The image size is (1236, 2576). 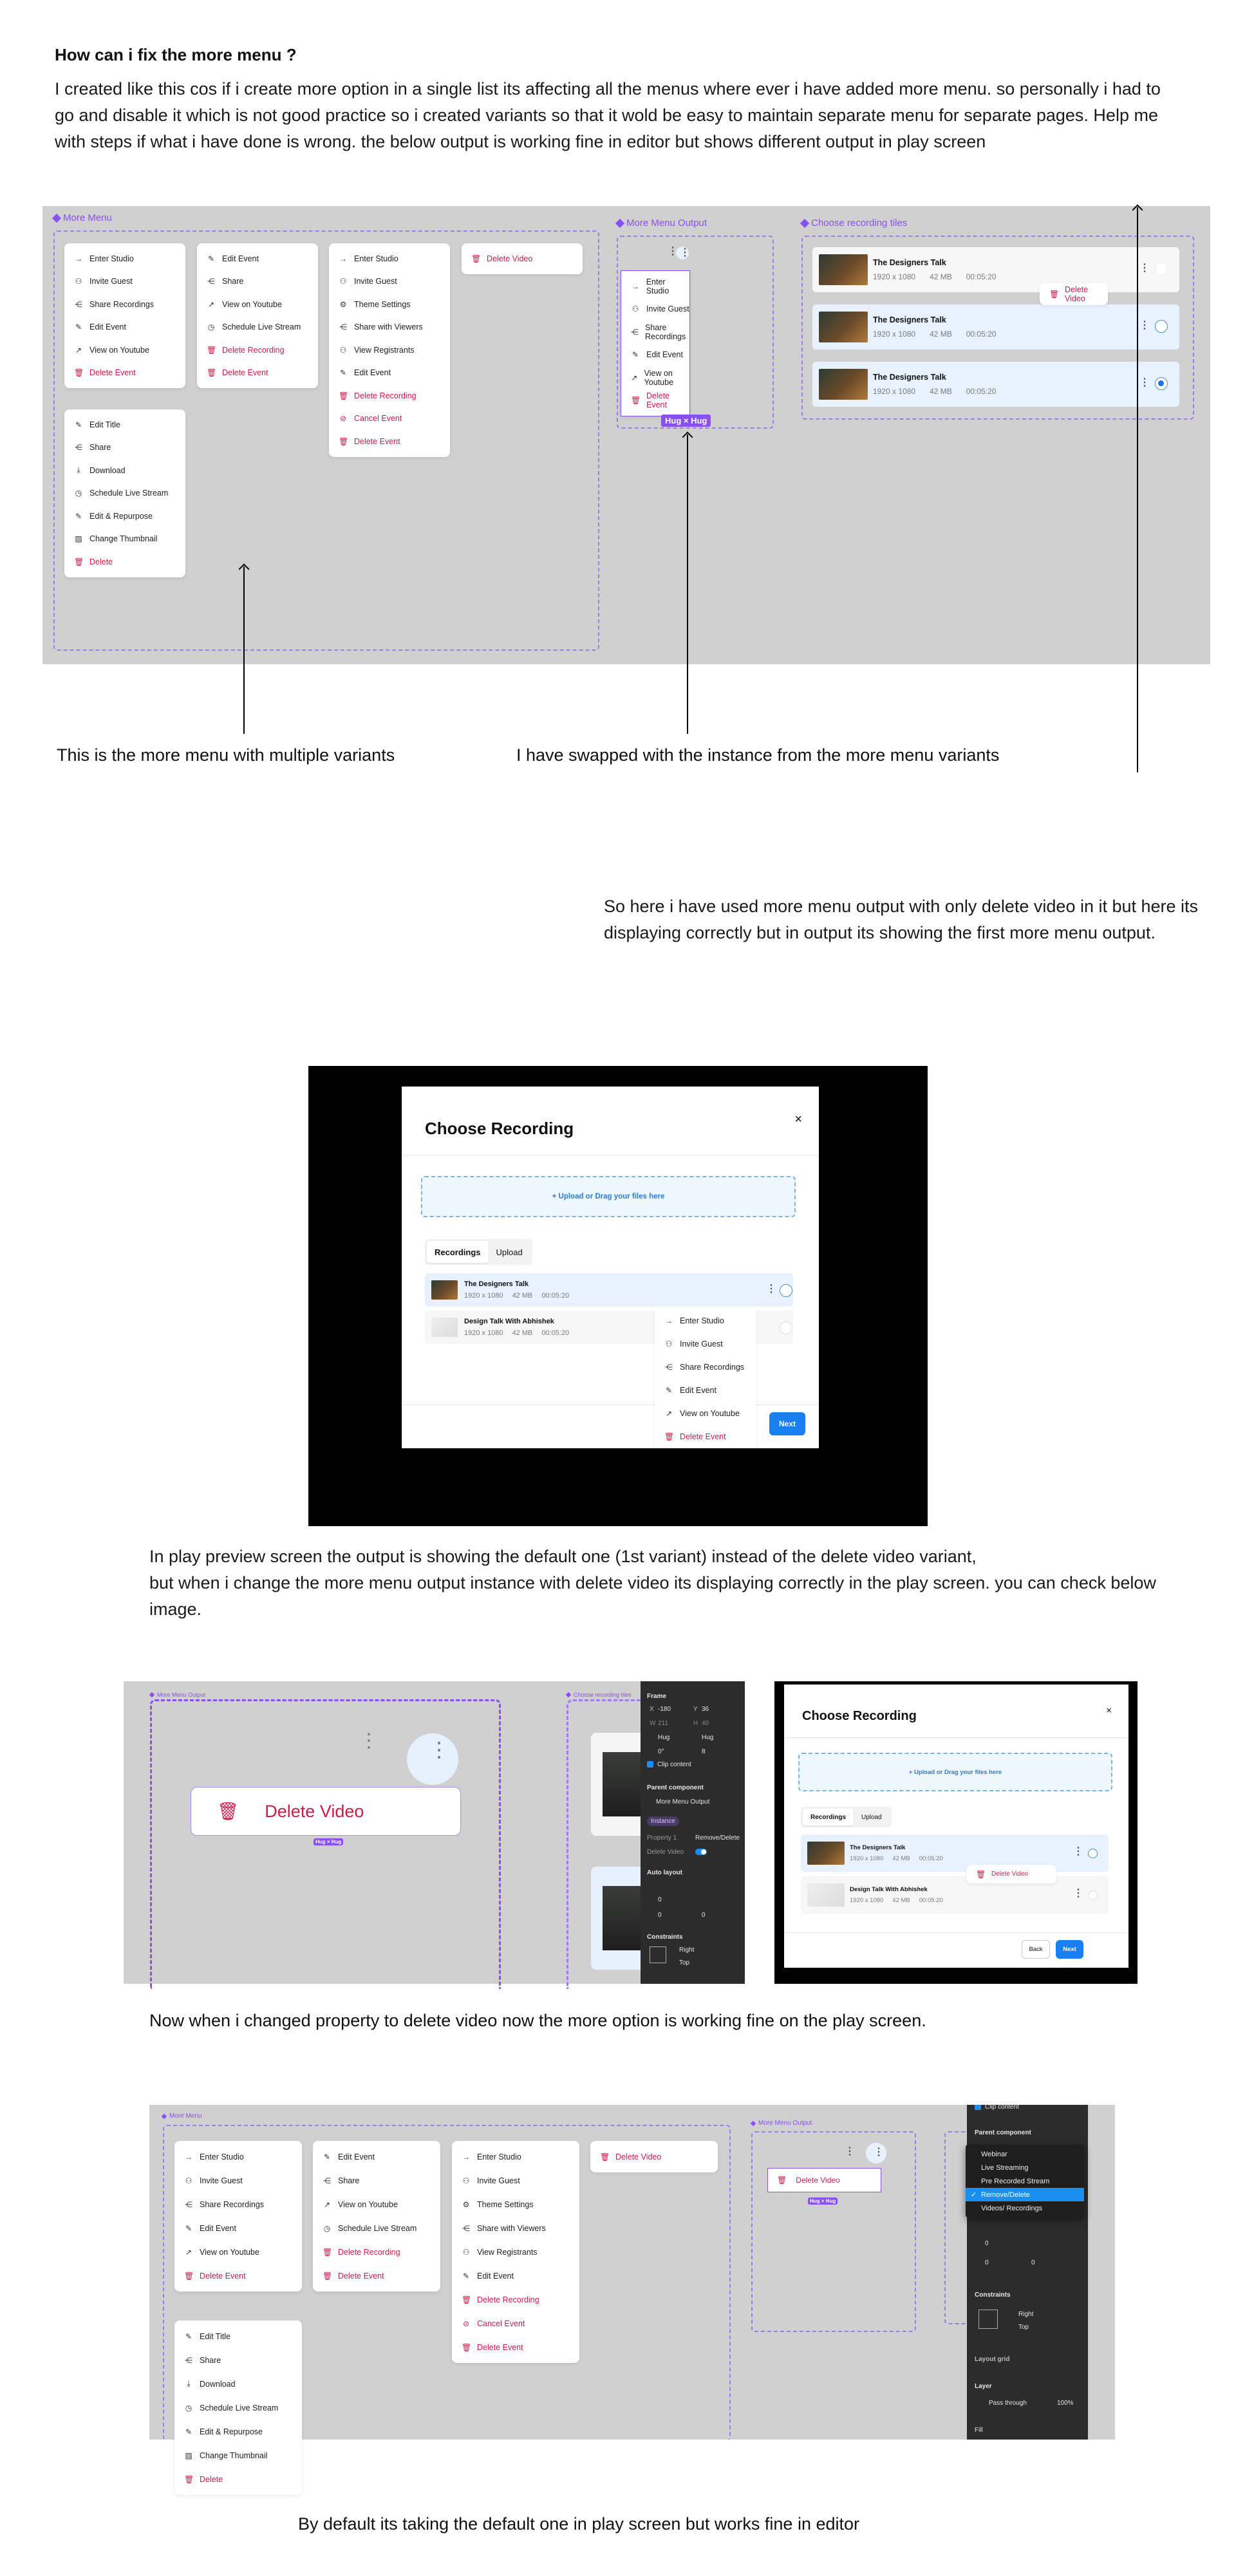 I want to click on dropdown-option: Videos/ Recordings, so click(x=1025, y=2208).